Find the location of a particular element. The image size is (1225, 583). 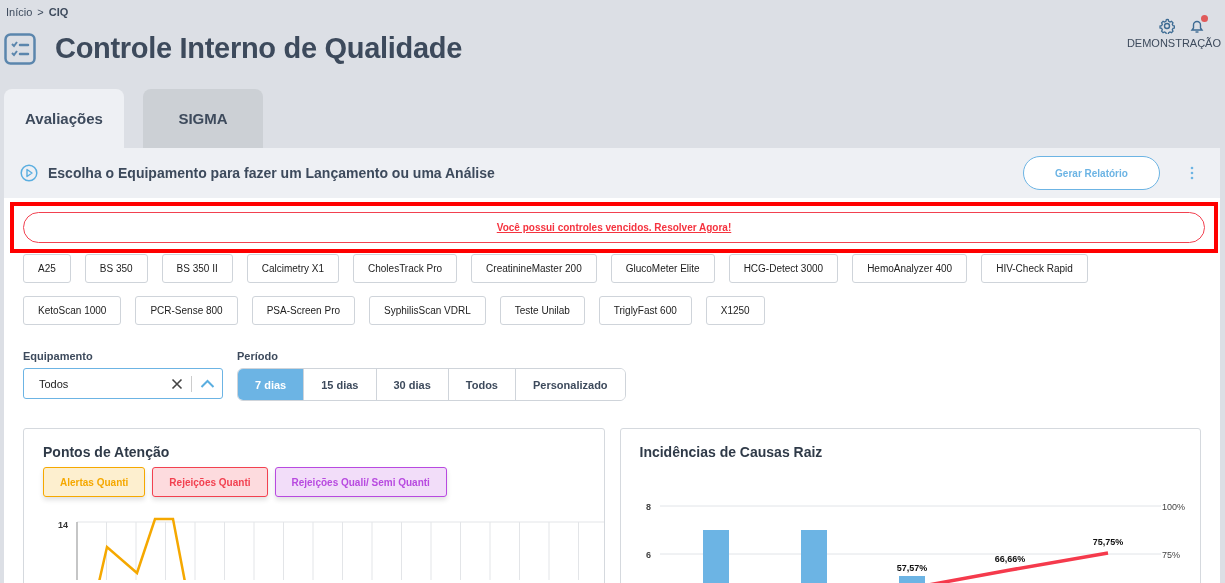

equipment-chip: SyphilisScan VDRL is located at coordinates (427, 310).